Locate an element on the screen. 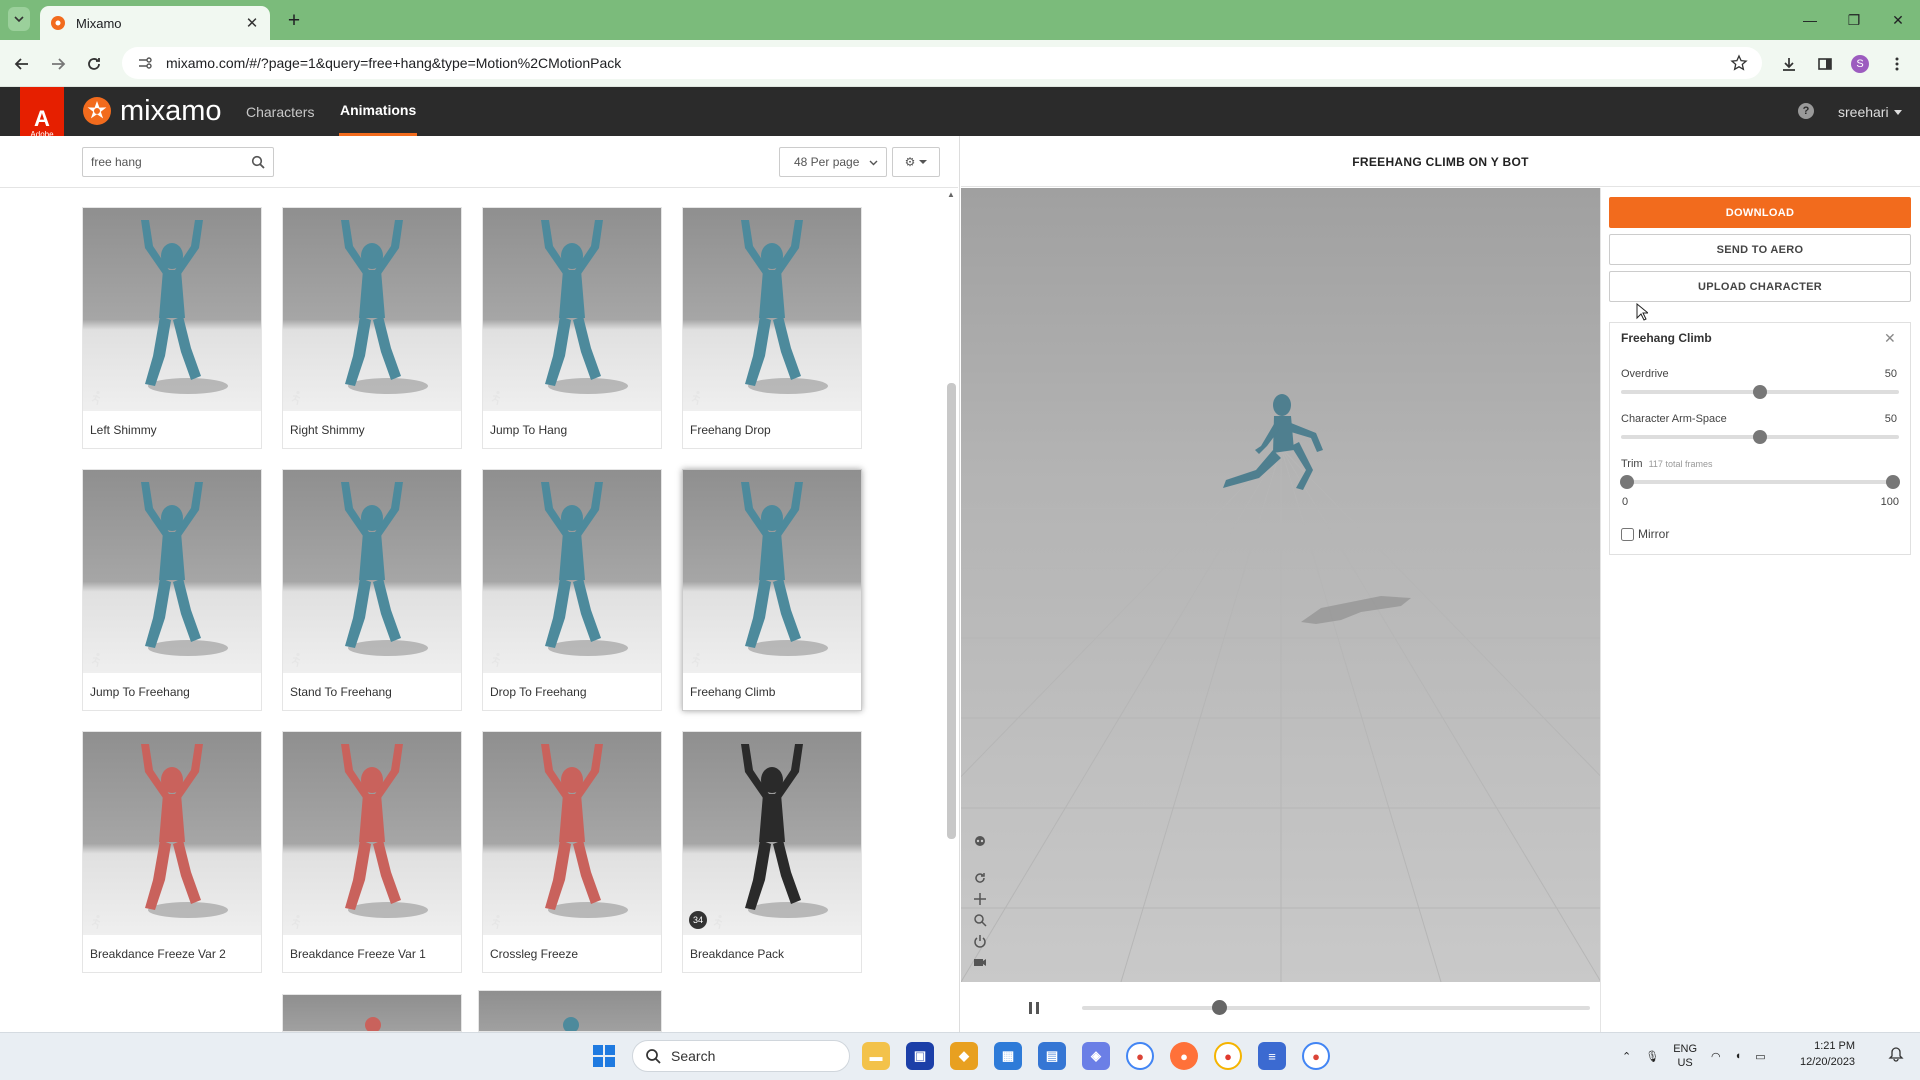 This screenshot has width=1920, height=1080. skeleton-icon is located at coordinates (980, 842).